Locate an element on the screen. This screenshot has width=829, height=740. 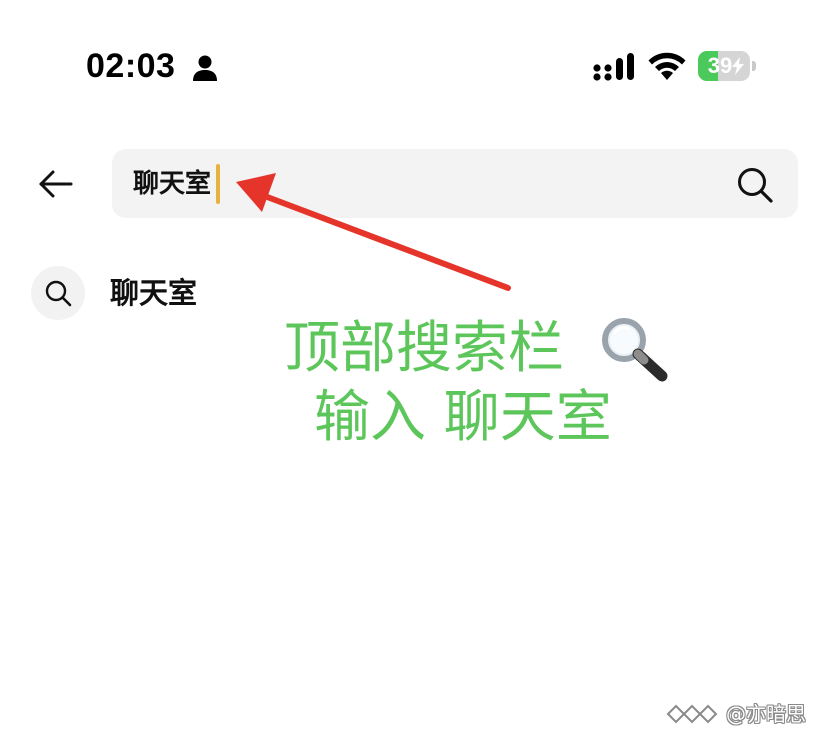
suggestion-label: 聊天室 is located at coordinates (154, 293).